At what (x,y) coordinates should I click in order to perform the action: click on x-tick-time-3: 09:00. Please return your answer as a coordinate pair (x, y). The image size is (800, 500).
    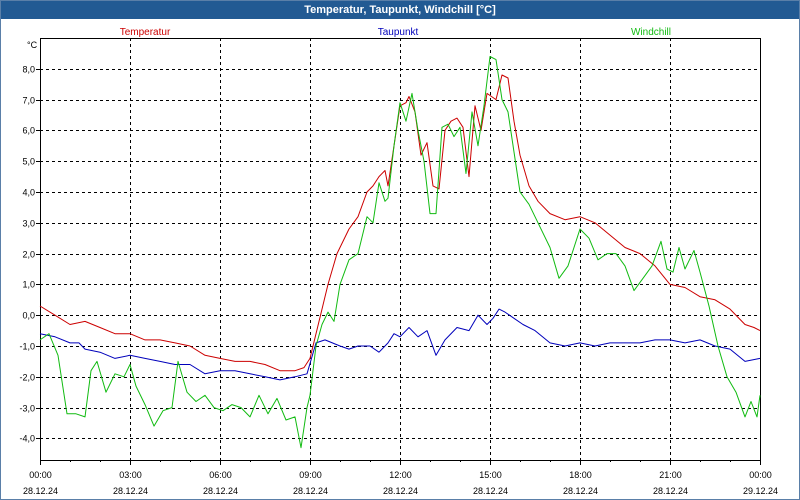
    Looking at the image, I should click on (310, 475).